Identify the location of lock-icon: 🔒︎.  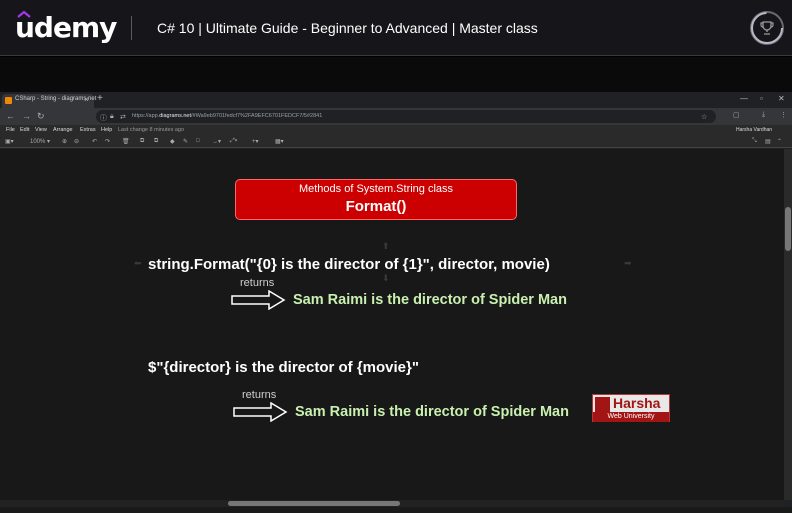
(112, 117).